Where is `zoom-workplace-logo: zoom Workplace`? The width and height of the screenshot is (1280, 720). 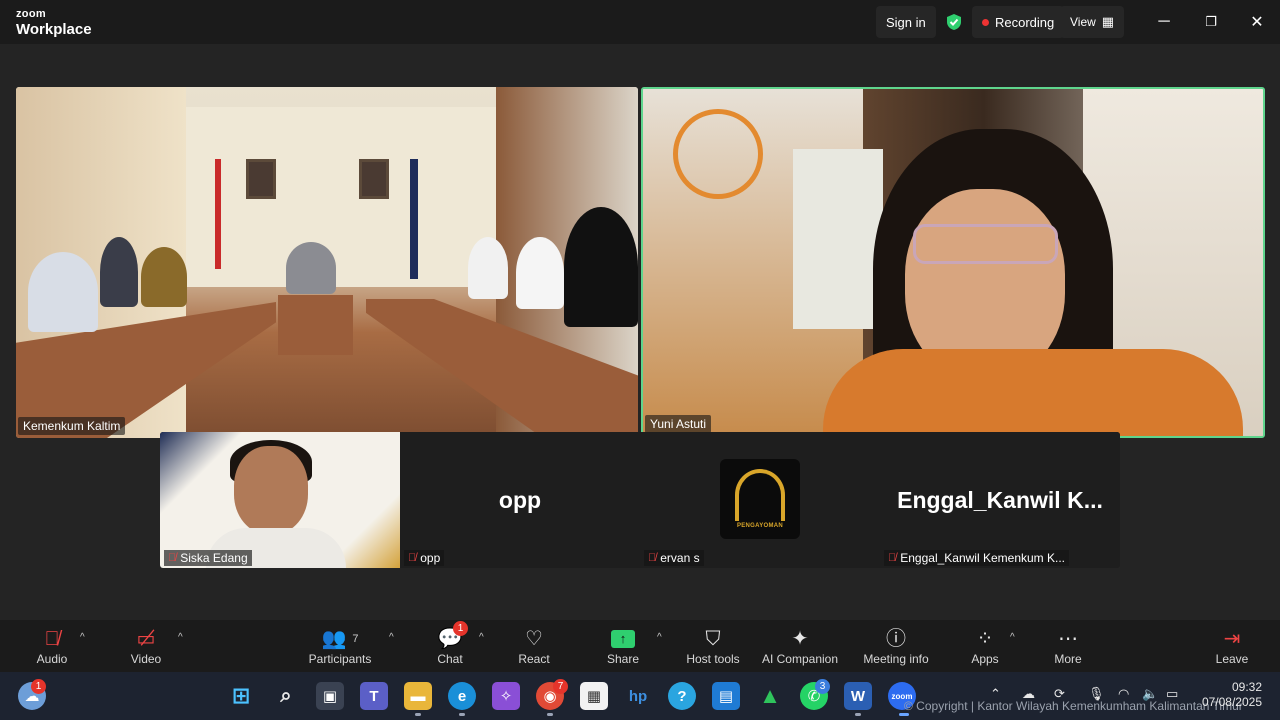 zoom-workplace-logo: zoom Workplace is located at coordinates (54, 23).